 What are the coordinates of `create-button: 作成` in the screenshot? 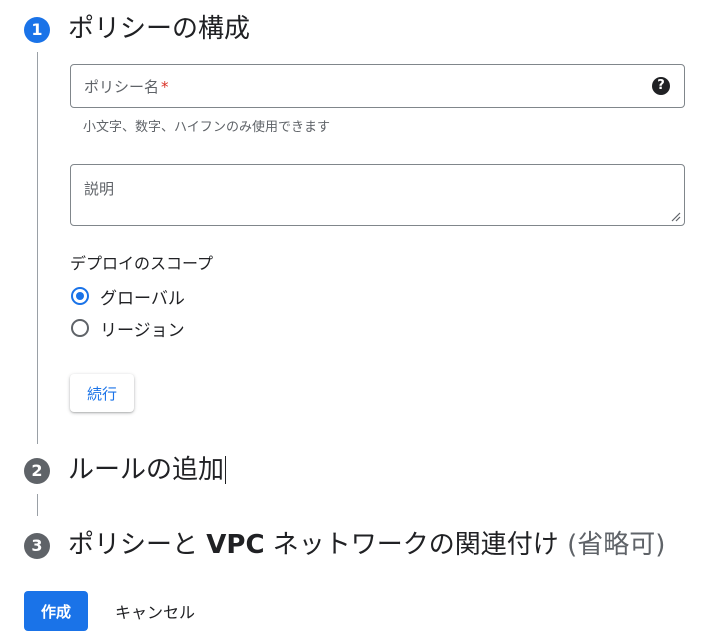 It's located at (56, 611).